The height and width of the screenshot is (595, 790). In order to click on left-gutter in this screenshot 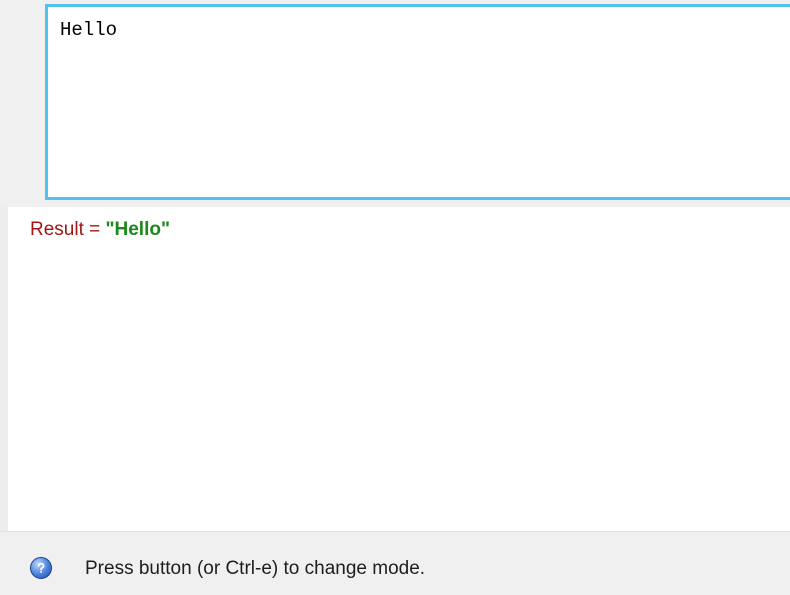, I will do `click(4, 369)`.